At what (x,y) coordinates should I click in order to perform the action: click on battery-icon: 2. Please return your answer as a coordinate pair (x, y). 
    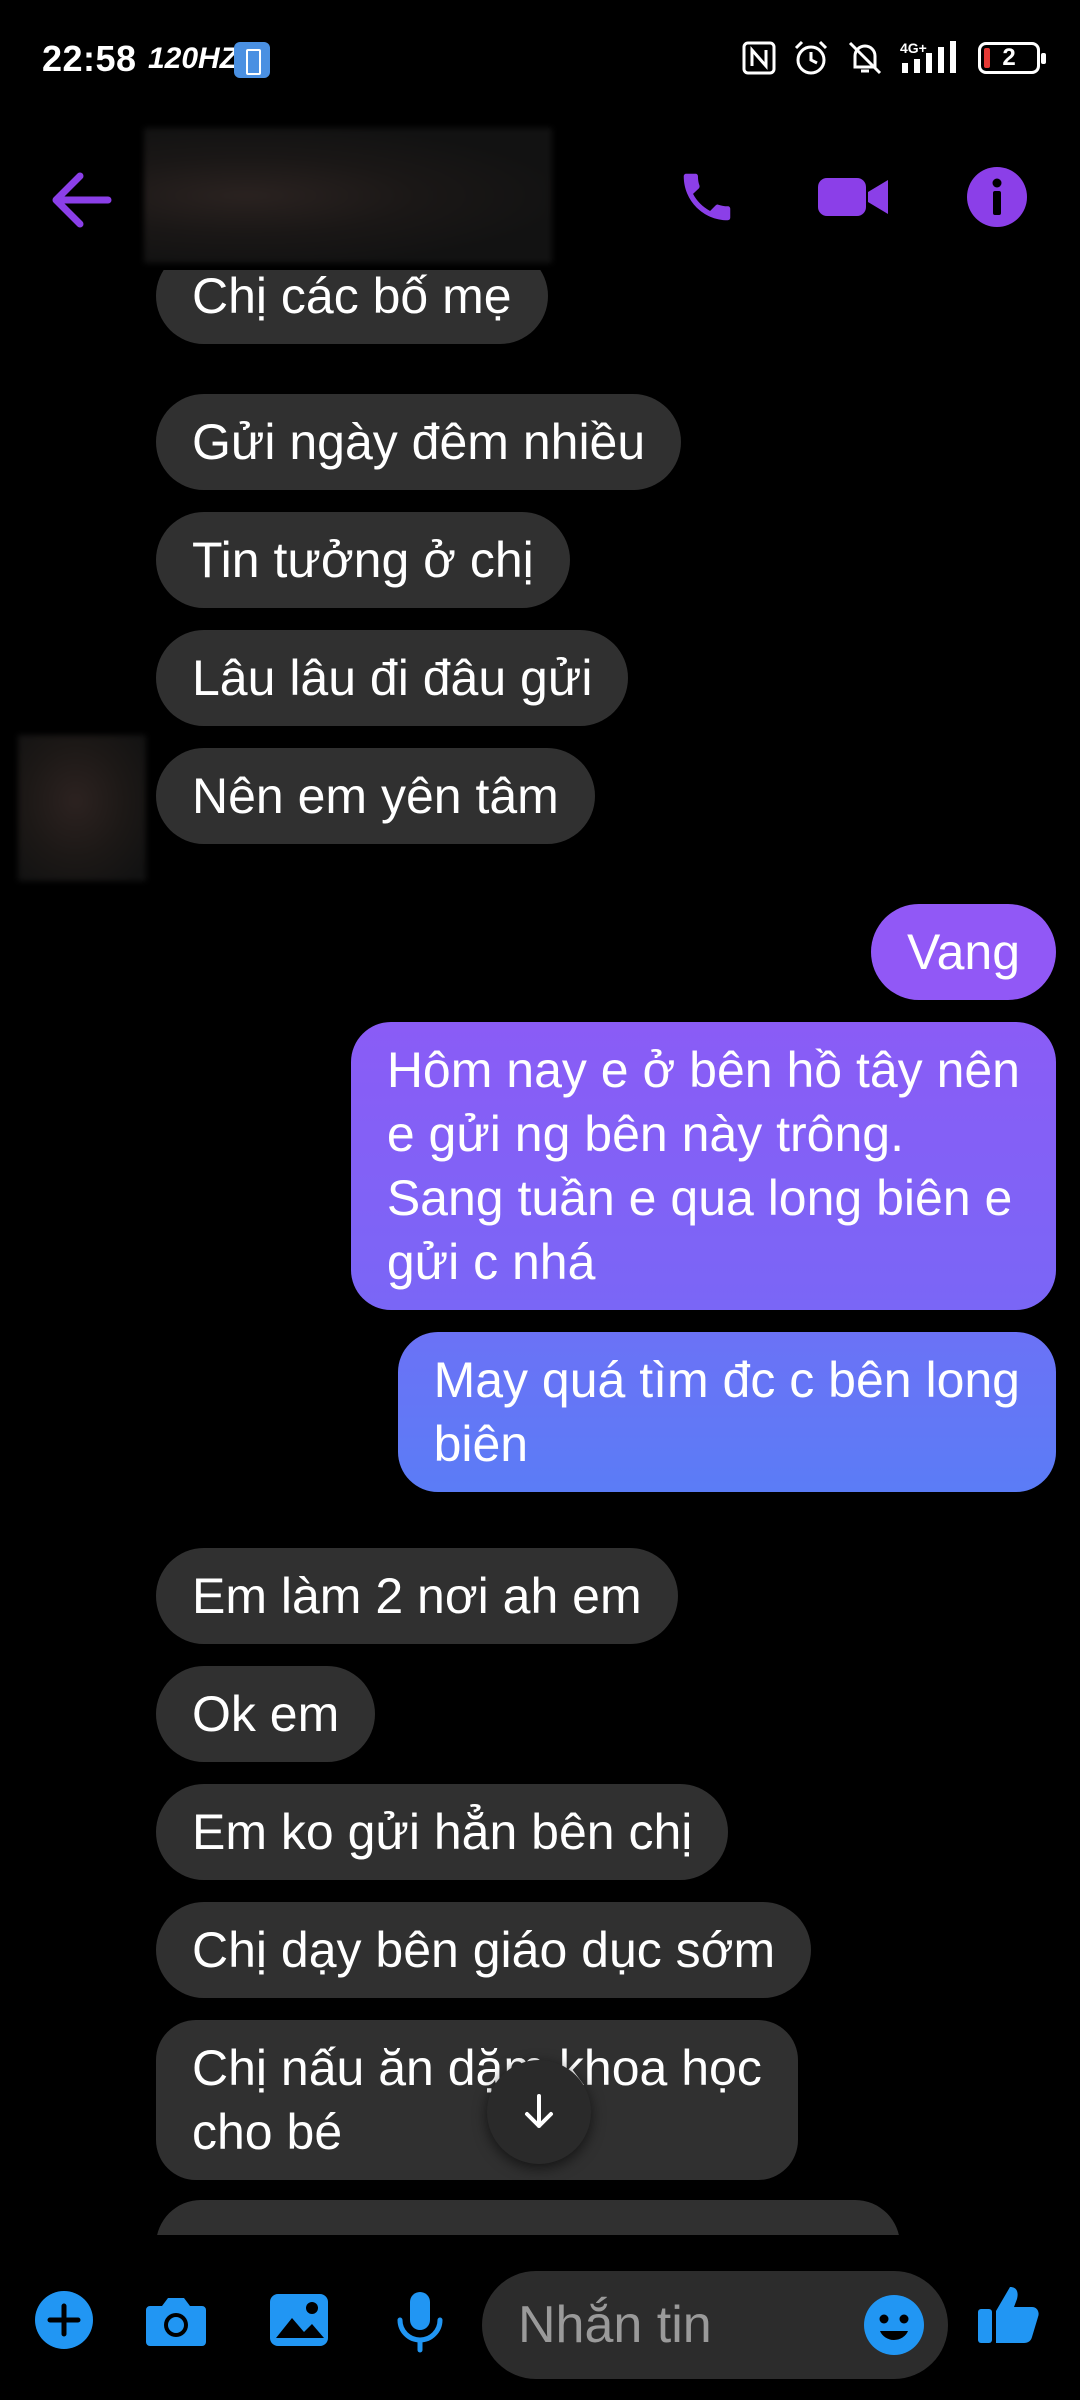
    Looking at the image, I should click on (1012, 58).